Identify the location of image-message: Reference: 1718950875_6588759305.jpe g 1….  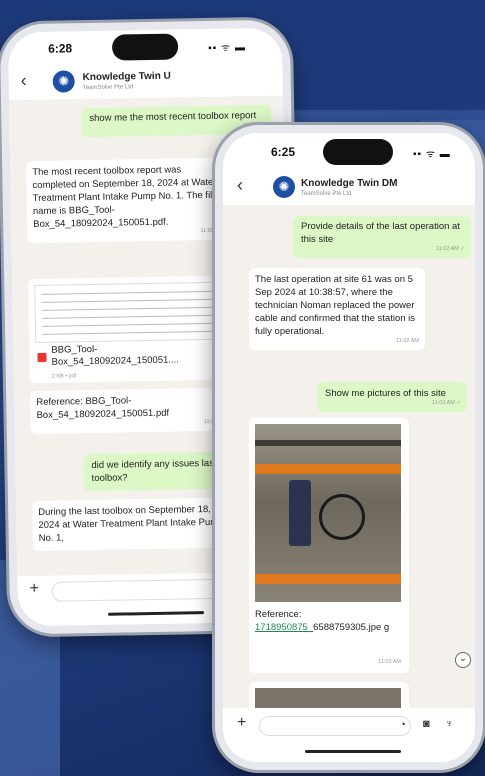
(329, 545).